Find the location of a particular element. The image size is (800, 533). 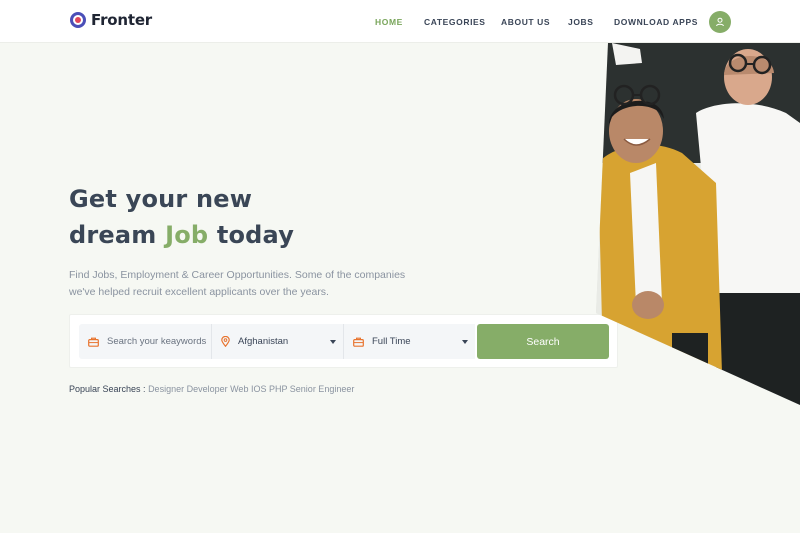

location-select: Afghanistan is located at coordinates (277, 341).